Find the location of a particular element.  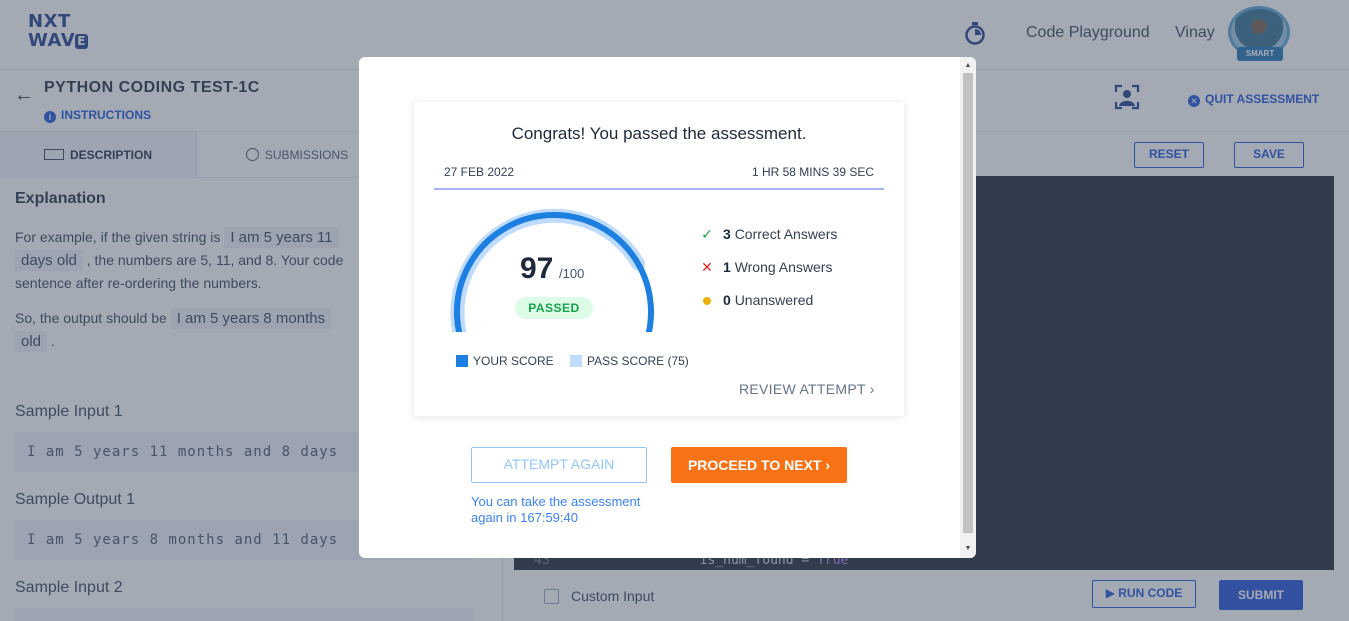

stat-correct: ✓ 3 Correct Answers is located at coordinates (768, 234).